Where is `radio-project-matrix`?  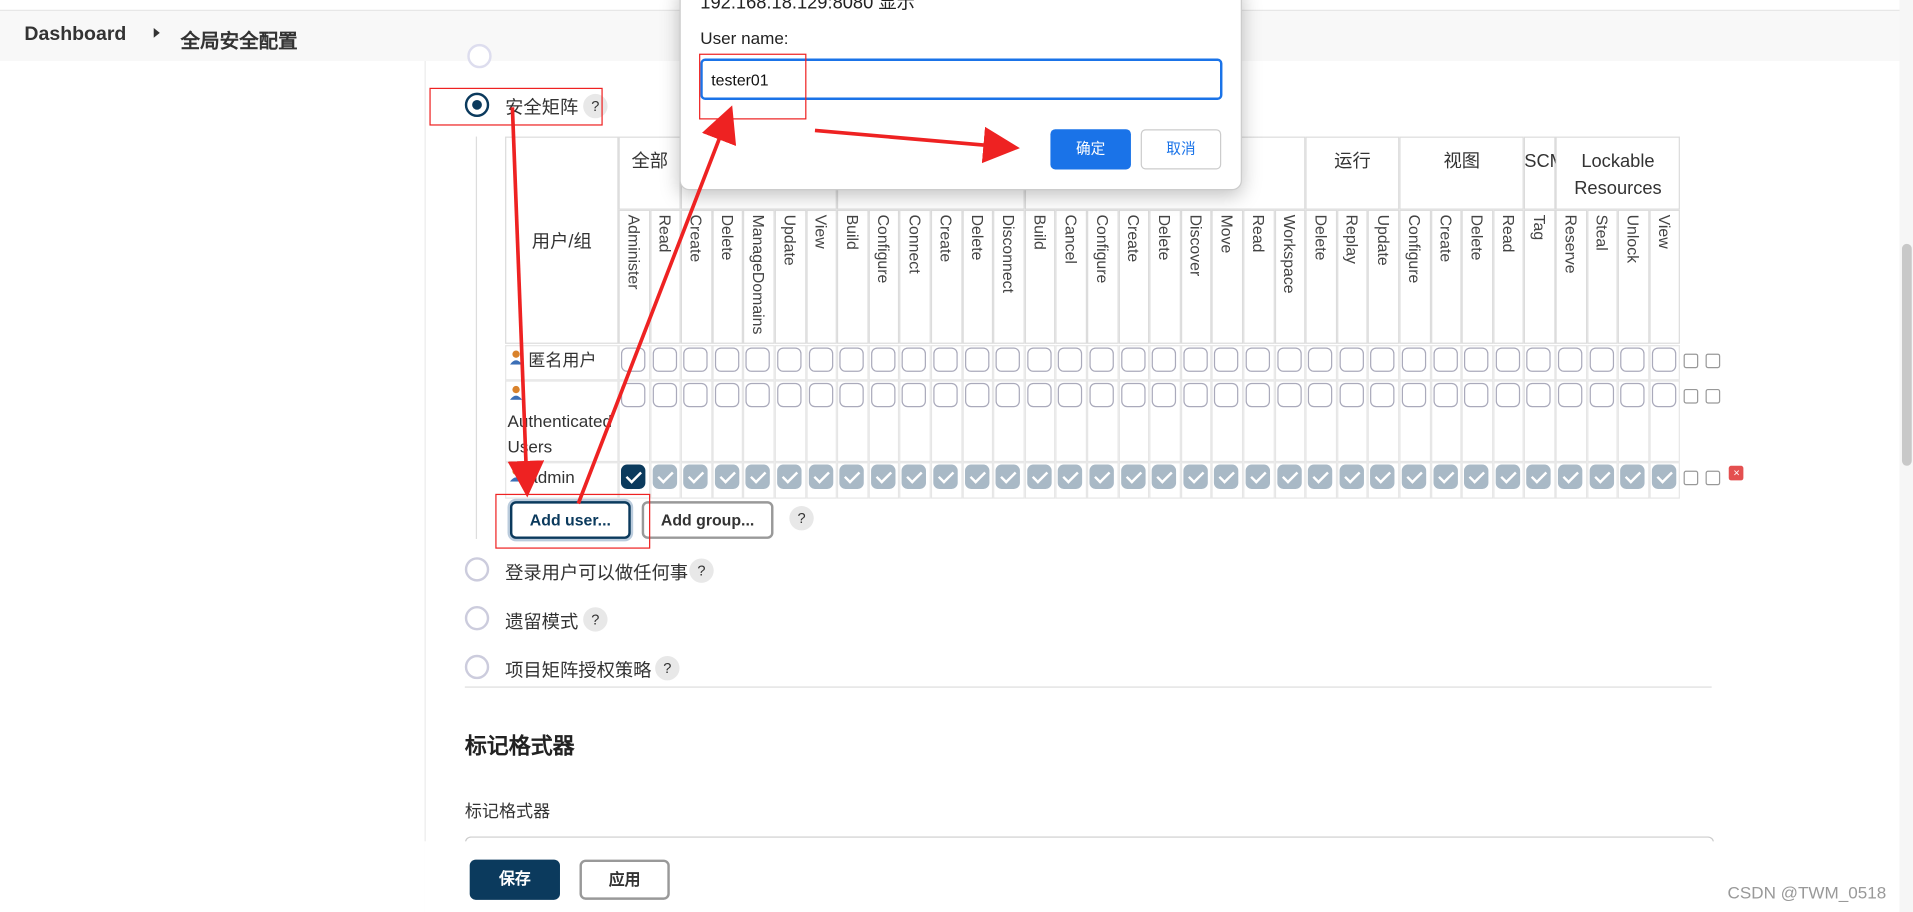
radio-project-matrix is located at coordinates (477, 667).